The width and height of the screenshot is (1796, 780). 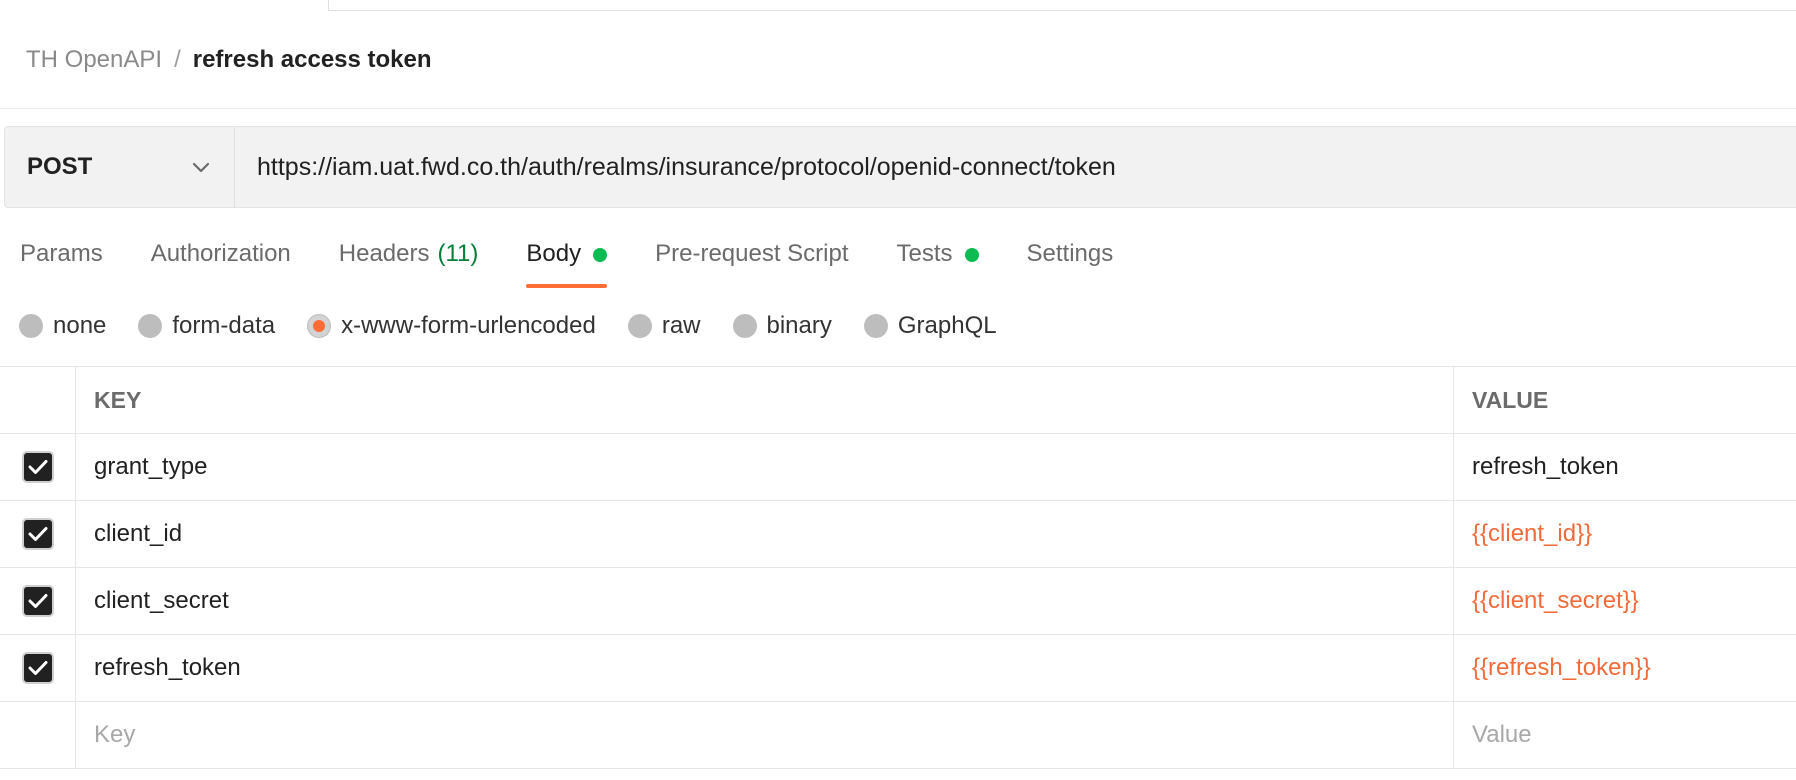 What do you see at coordinates (898, 6) in the screenshot?
I see `top-strip` at bounding box center [898, 6].